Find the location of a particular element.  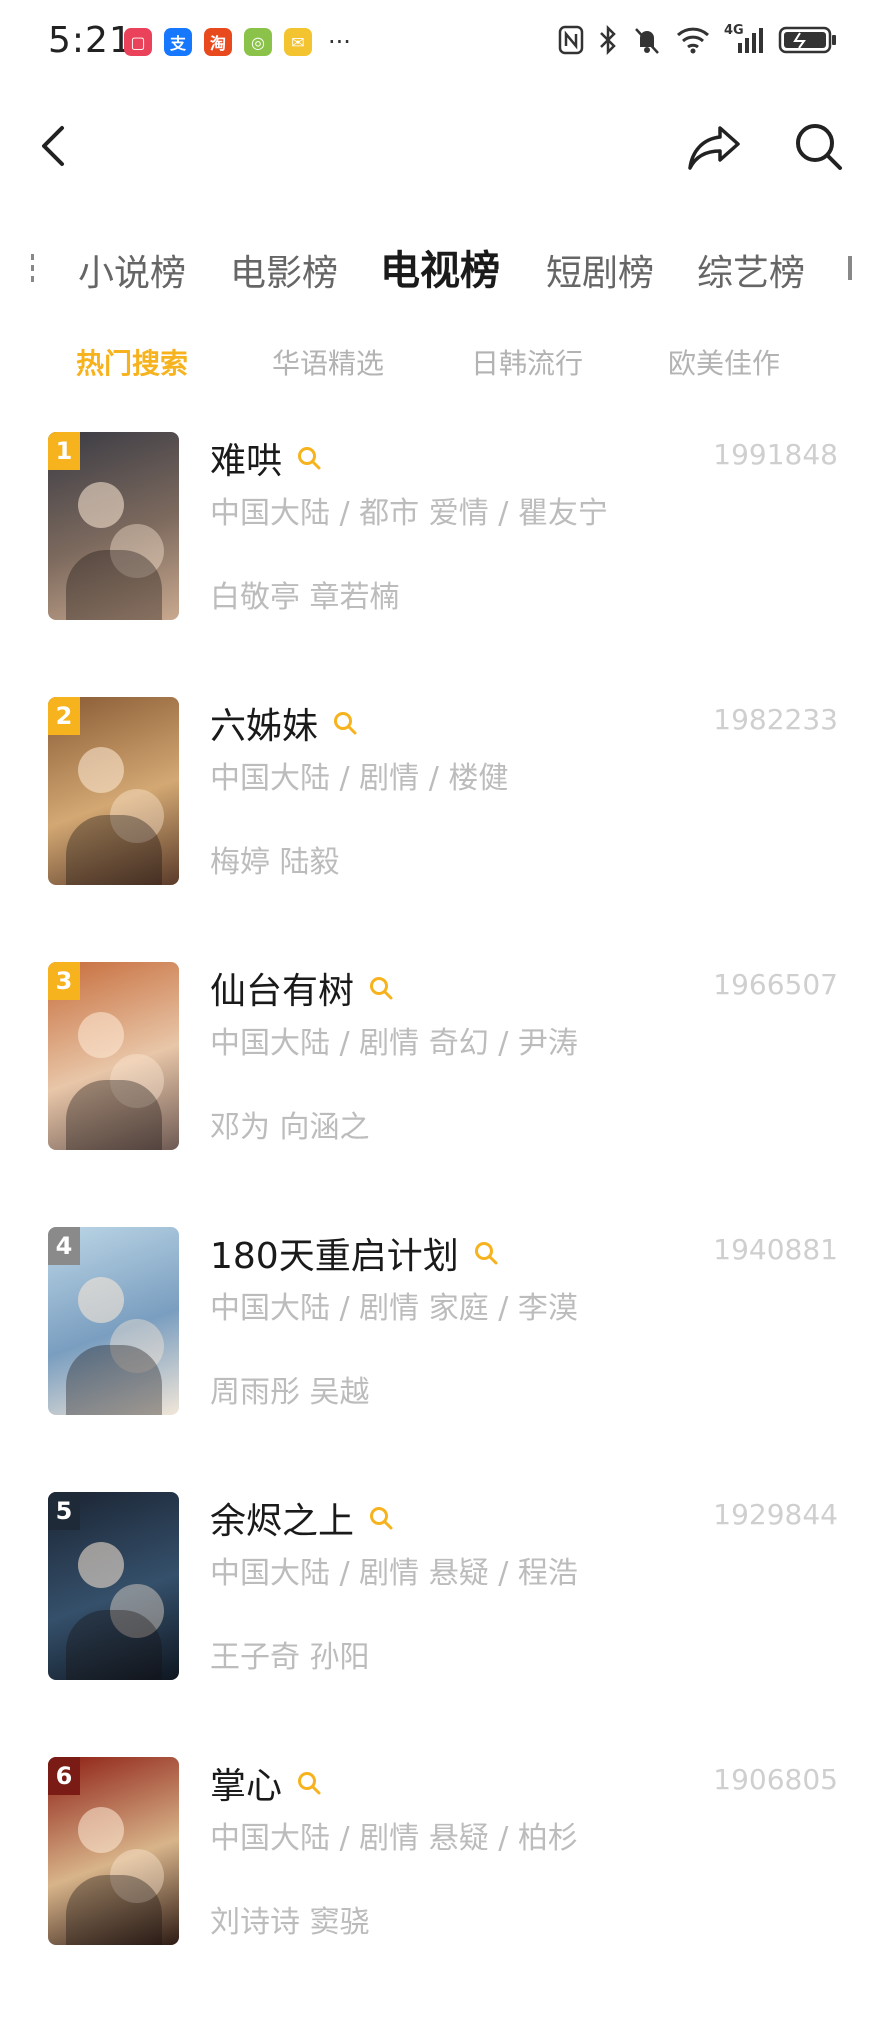

tab-movie-chart: 电影榜 is located at coordinates (284, 270).